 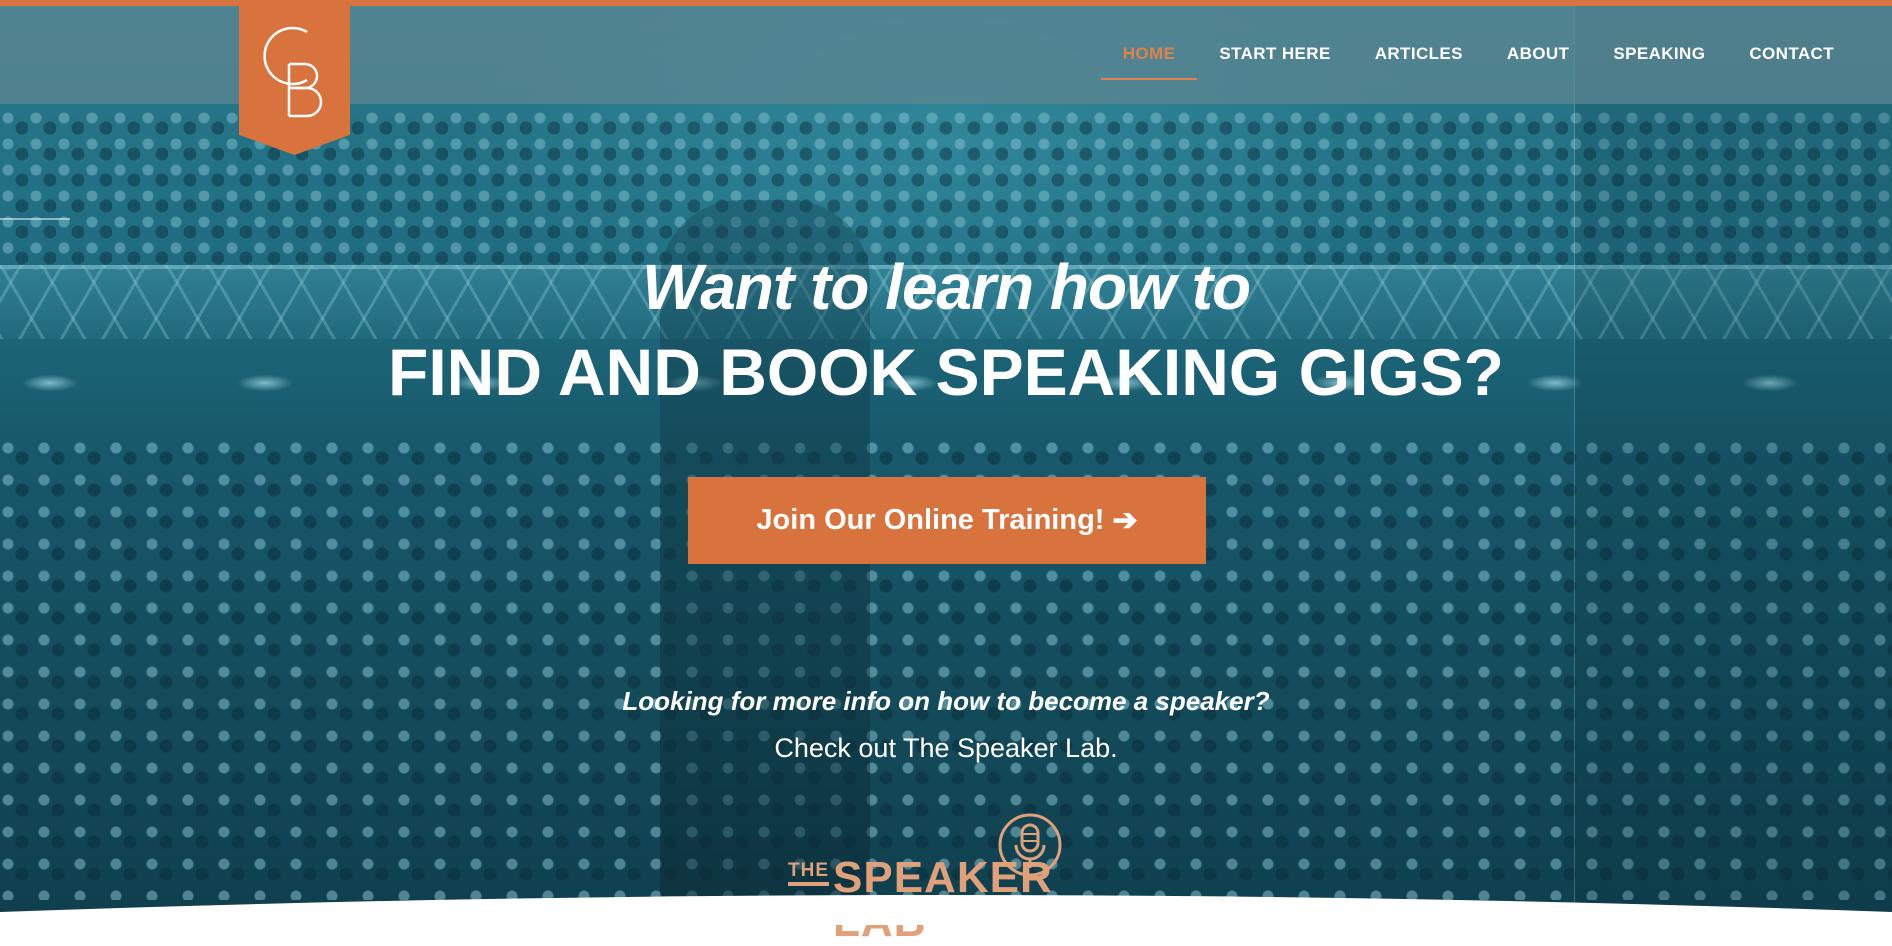 I want to click on arrow-right-icon: ➔, so click(x=1125, y=520).